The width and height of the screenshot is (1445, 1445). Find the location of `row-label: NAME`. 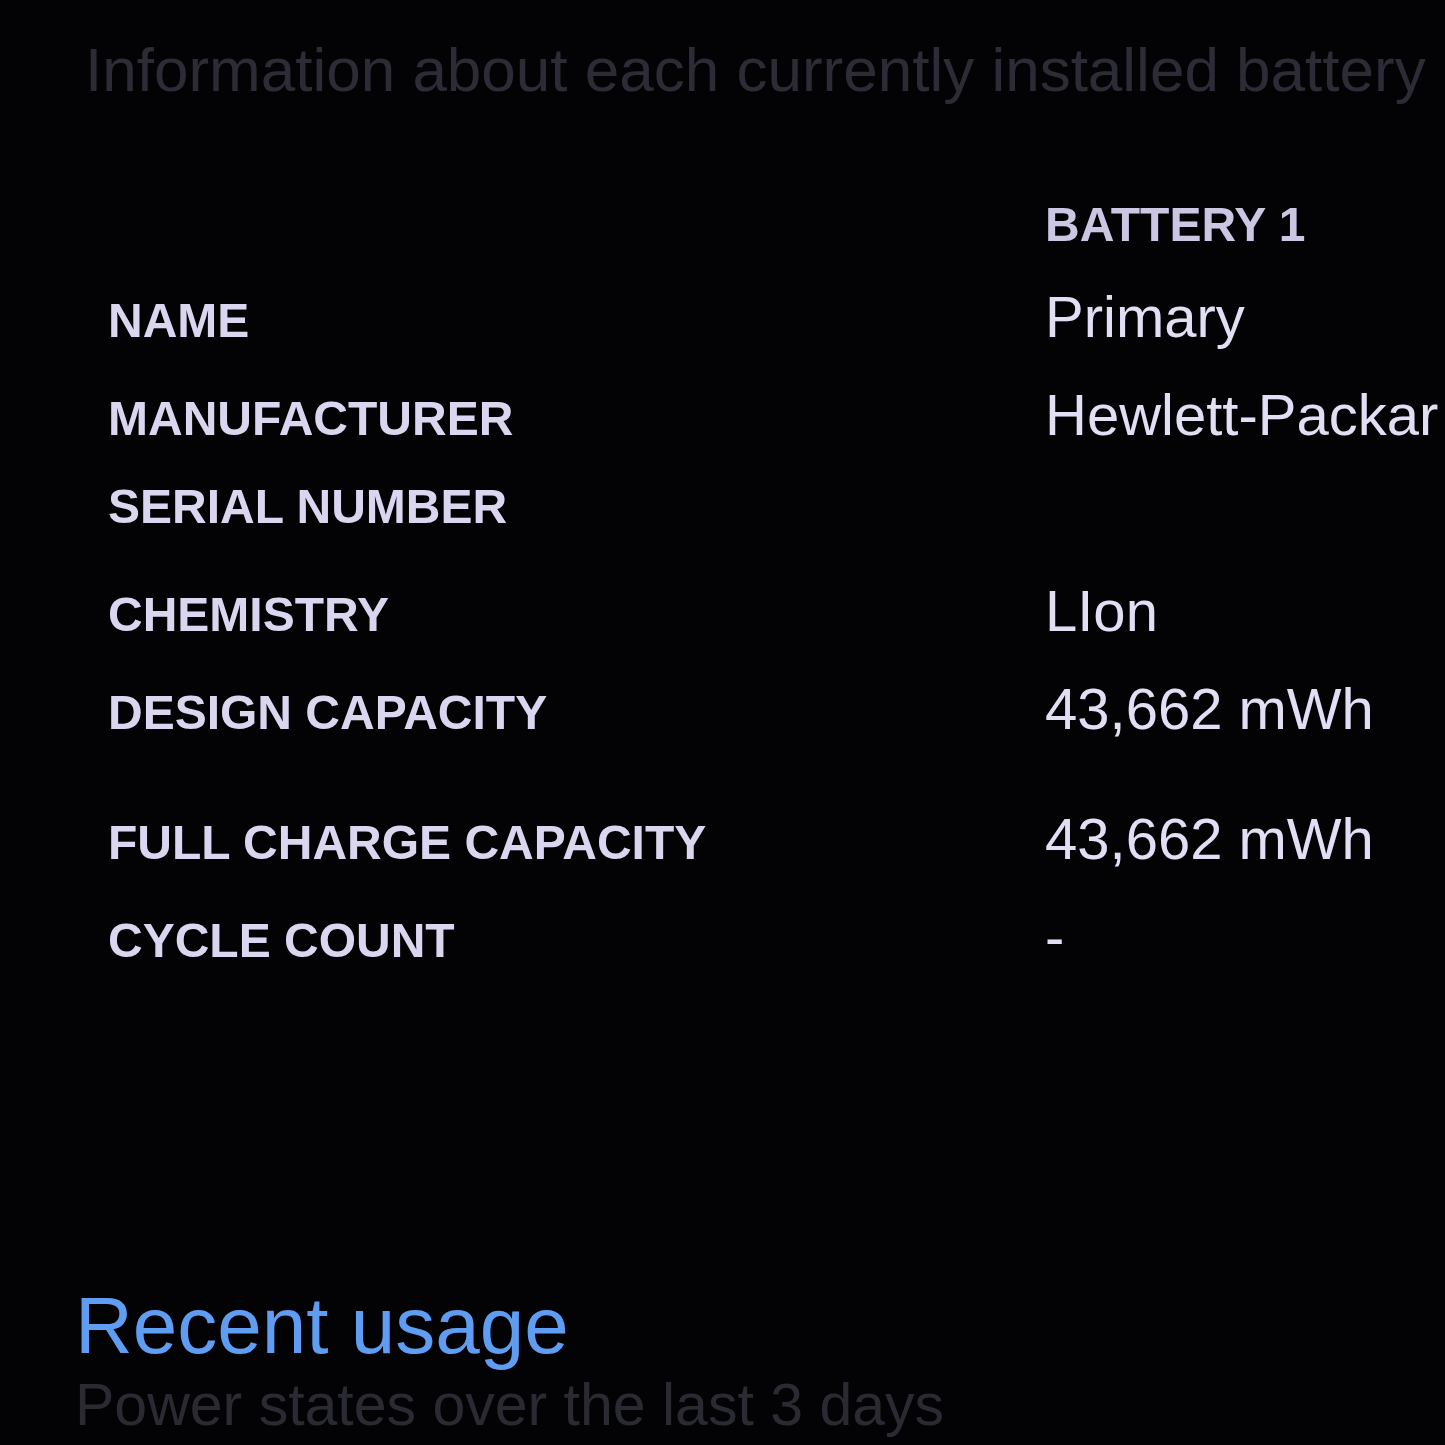

row-label: NAME is located at coordinates (179, 321).